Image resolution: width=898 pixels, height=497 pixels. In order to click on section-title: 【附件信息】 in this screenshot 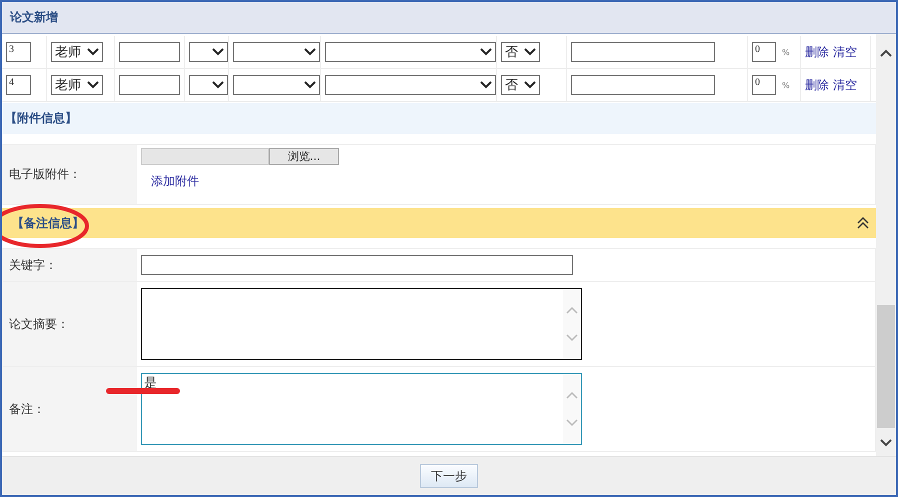, I will do `click(41, 118)`.